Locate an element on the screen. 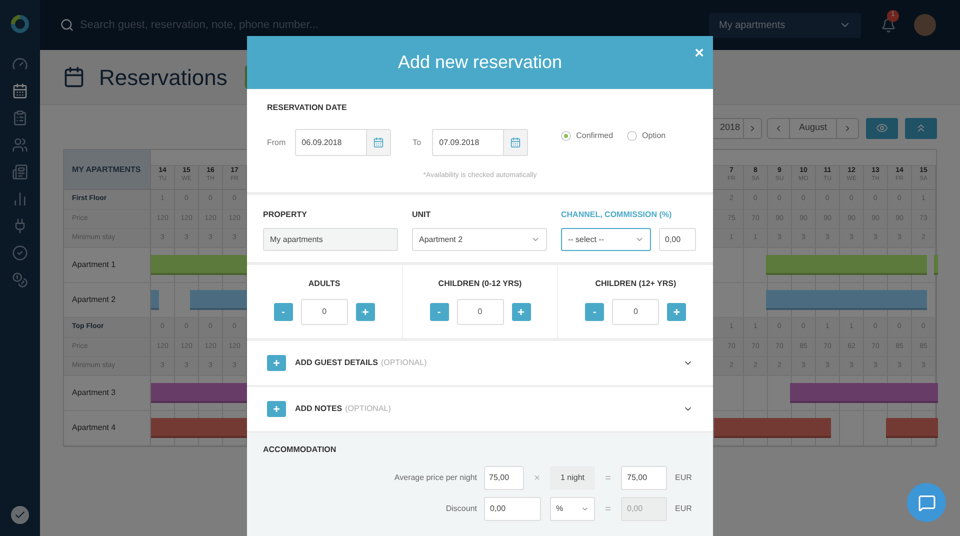 The image size is (960, 536). collapse-button is located at coordinates (921, 128).